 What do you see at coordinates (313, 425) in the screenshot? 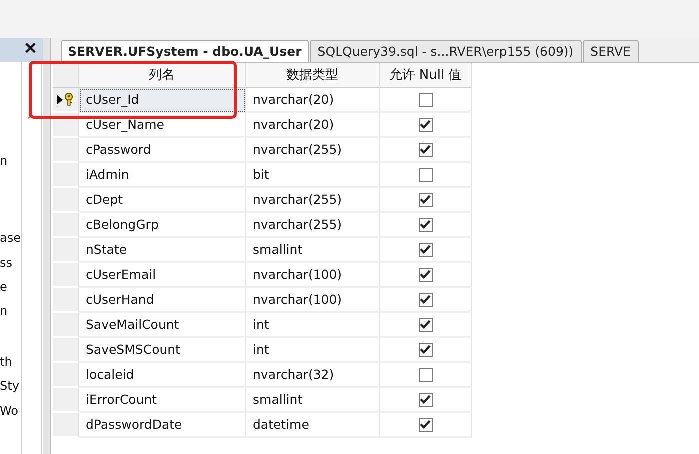
I see `table-cell: datetime` at bounding box center [313, 425].